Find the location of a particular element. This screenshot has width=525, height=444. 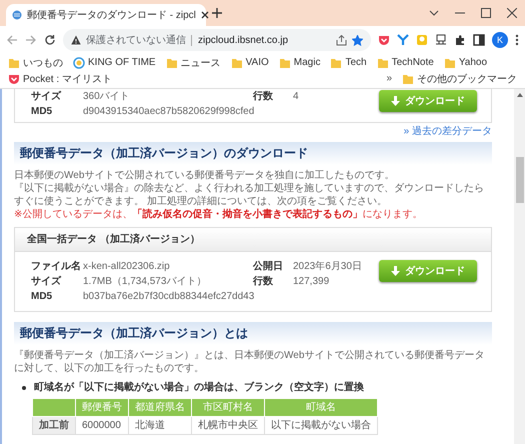

bookmark-item: いつもの is located at coordinates (35, 62).